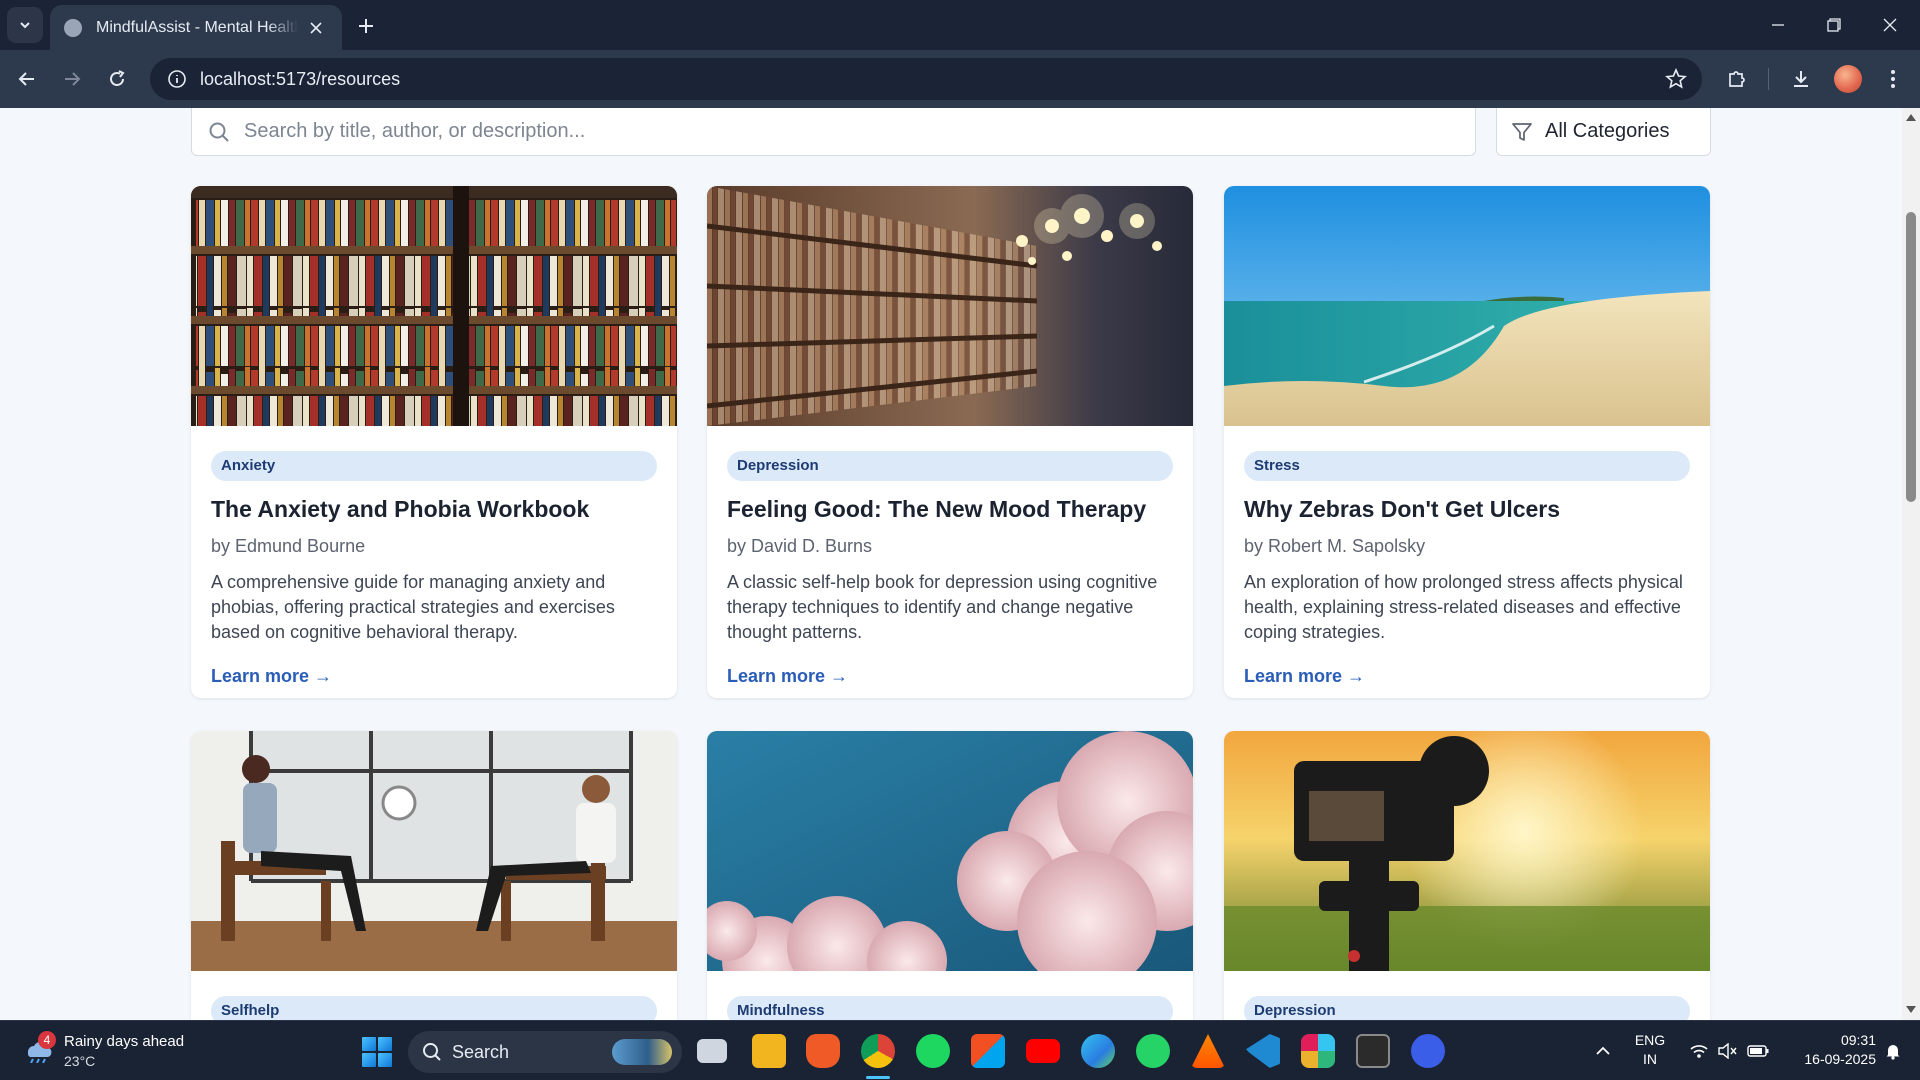 This screenshot has height=1080, width=1920. I want to click on battery-icon, so click(1758, 1050).